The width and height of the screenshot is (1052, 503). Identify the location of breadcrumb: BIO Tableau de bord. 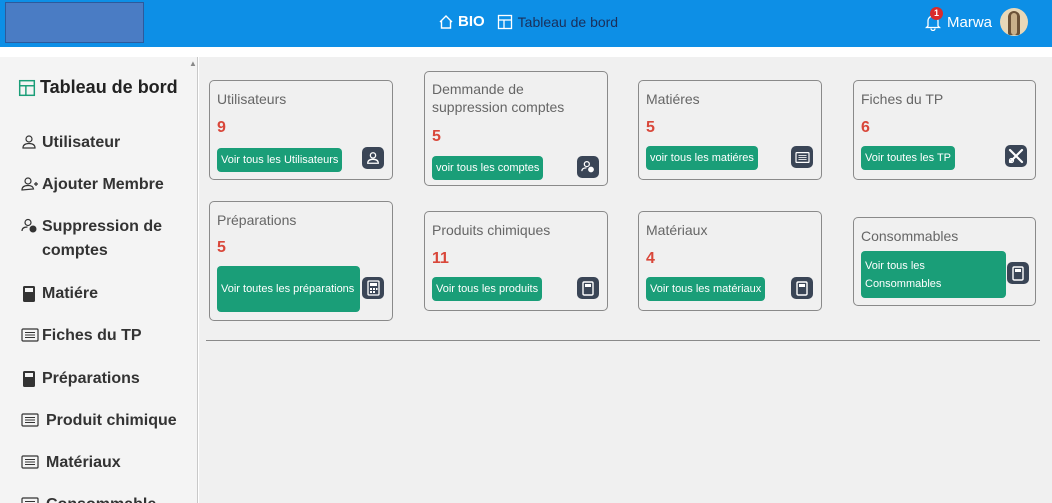
(528, 21).